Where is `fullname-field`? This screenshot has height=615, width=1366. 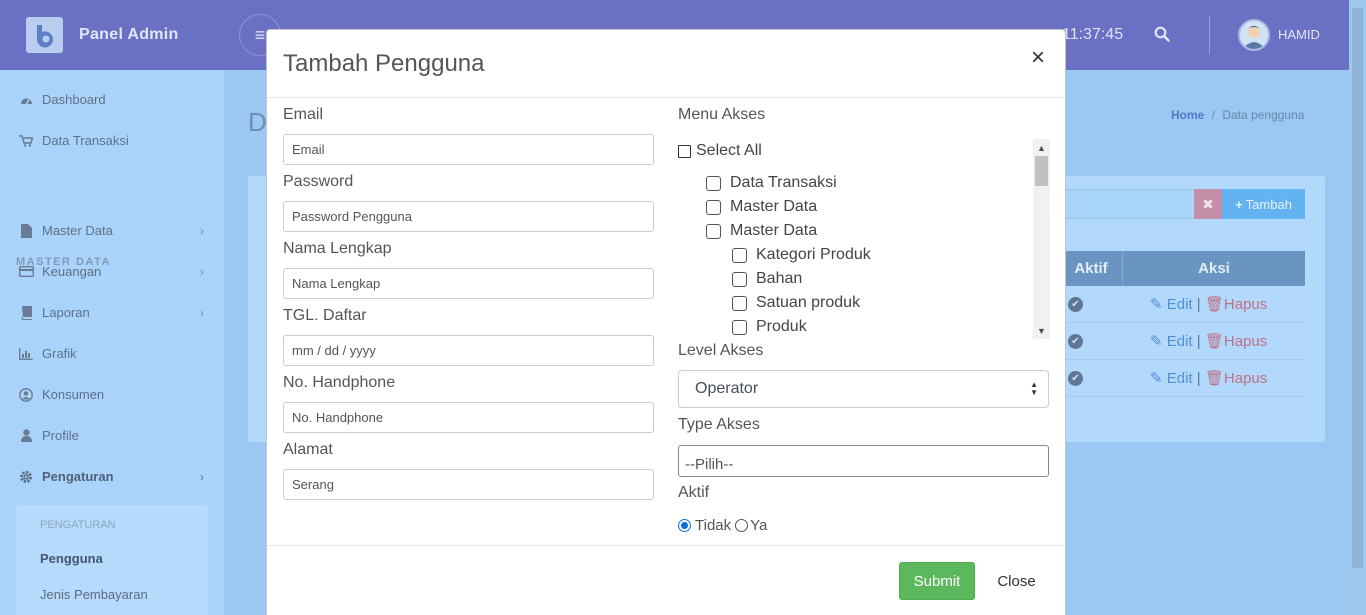 fullname-field is located at coordinates (468, 283).